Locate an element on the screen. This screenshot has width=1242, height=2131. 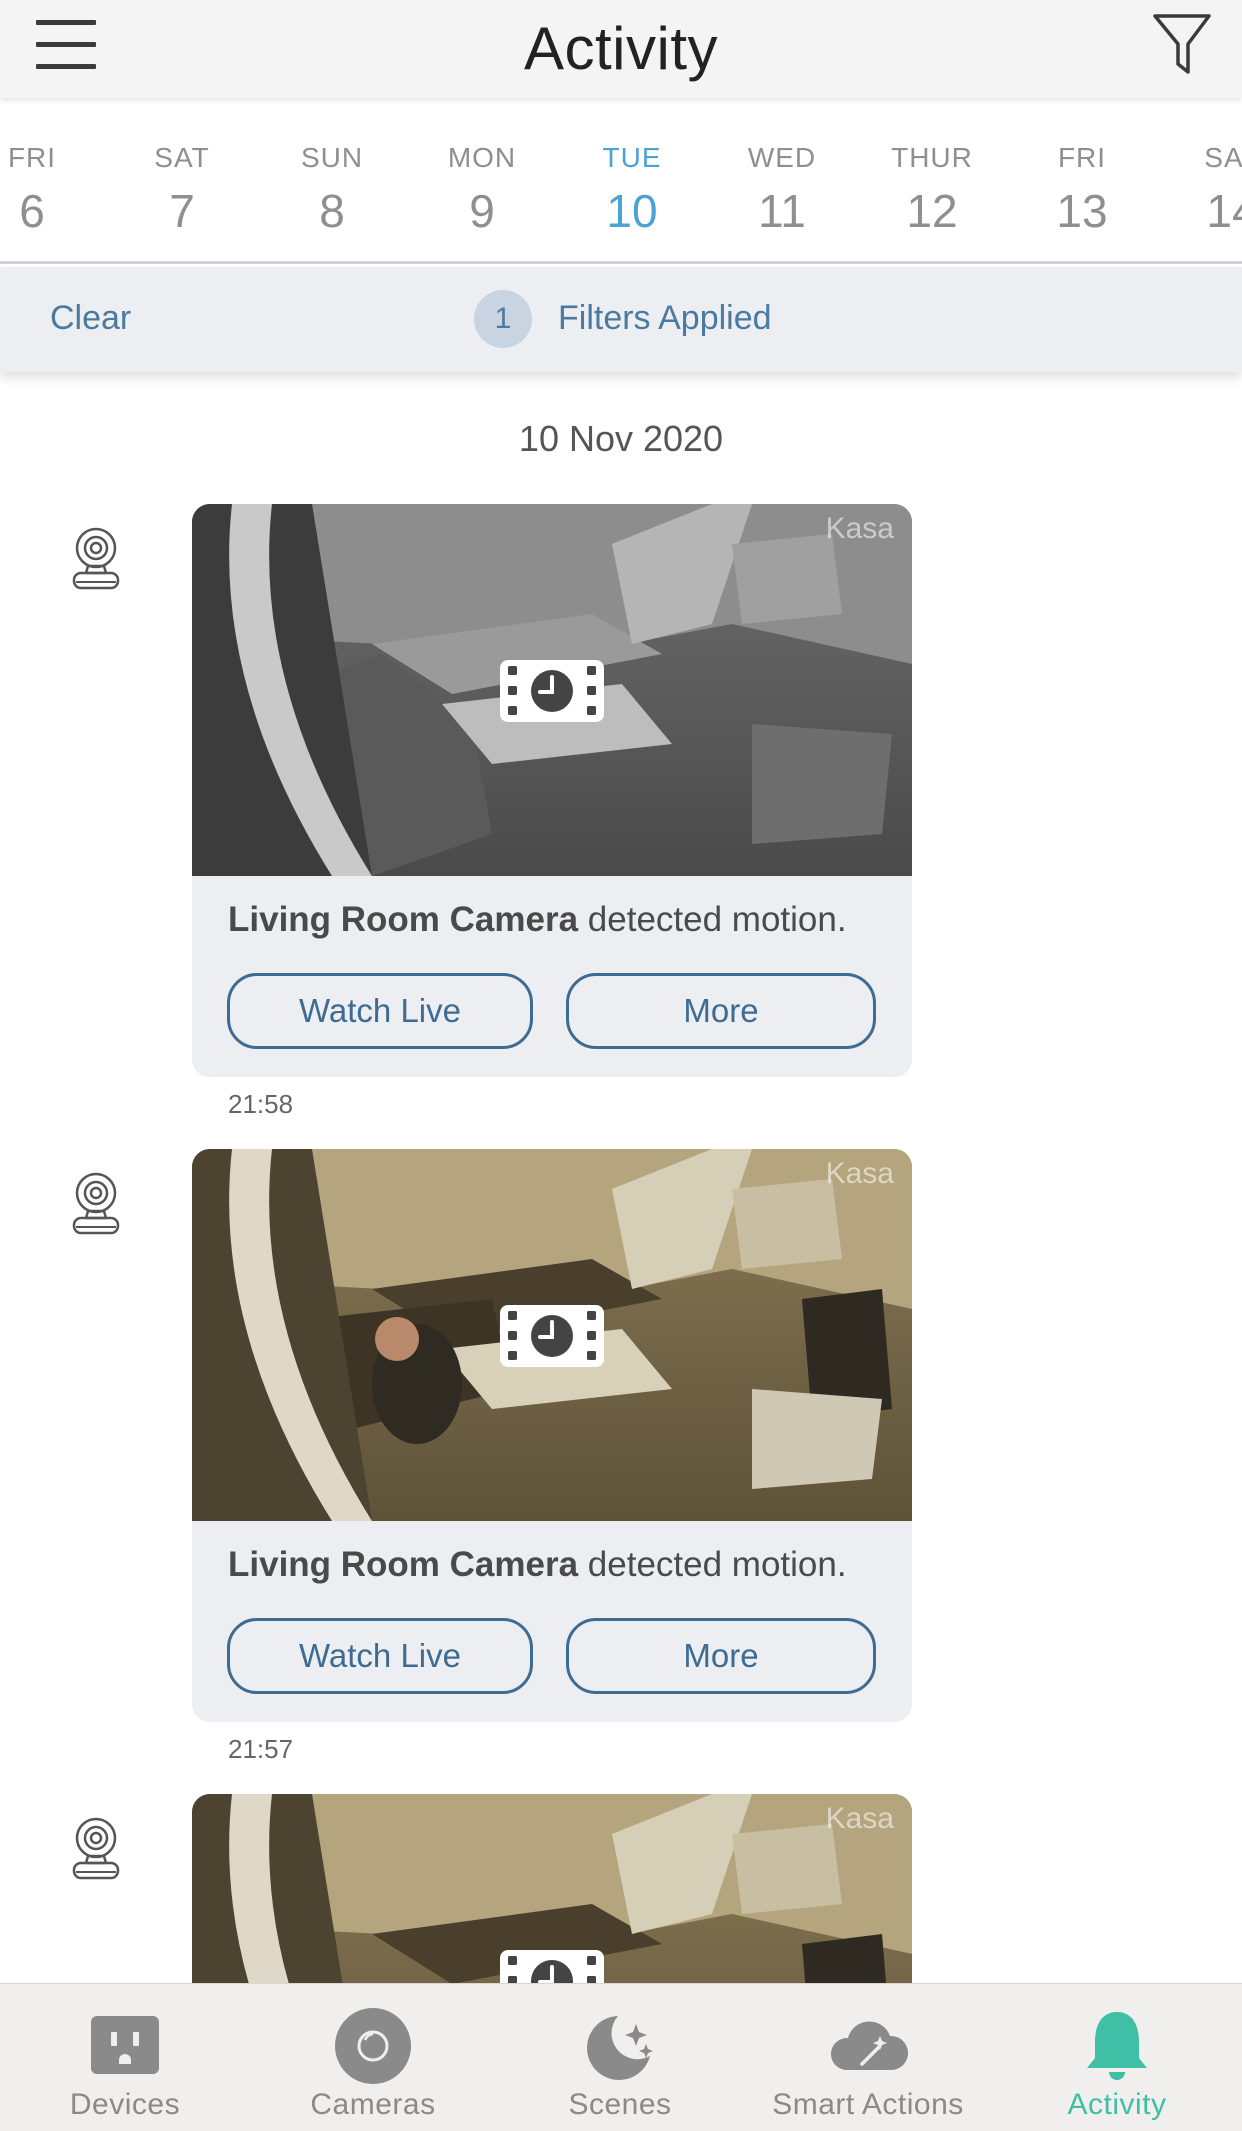
day-number: 12 is located at coordinates (932, 211).